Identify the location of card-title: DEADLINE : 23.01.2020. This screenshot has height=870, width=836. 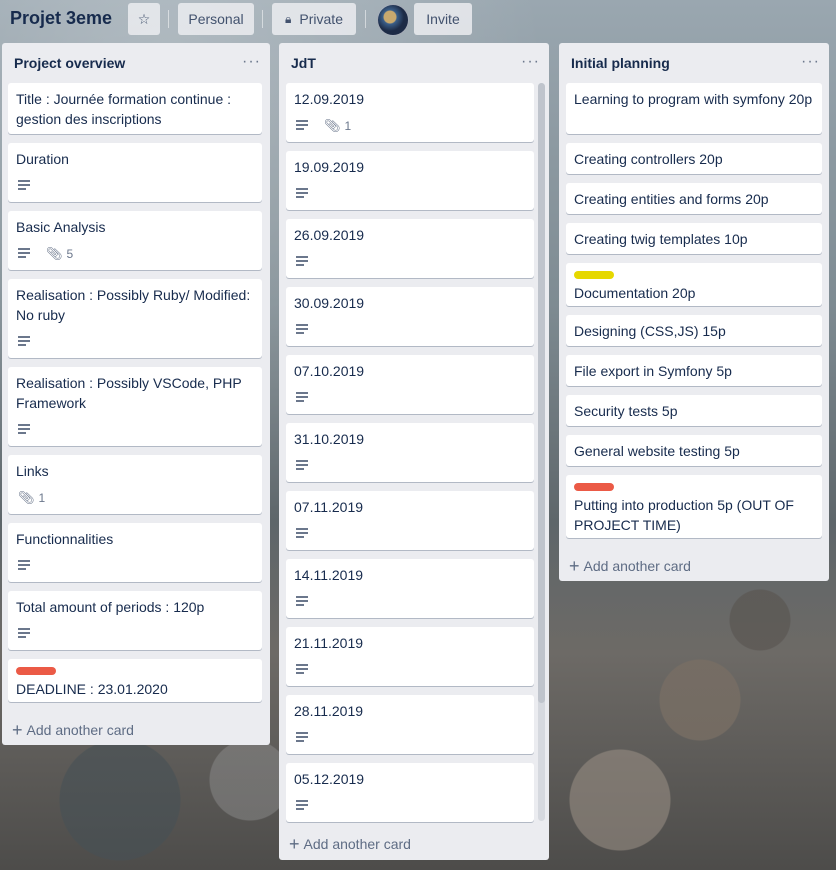
(92, 689).